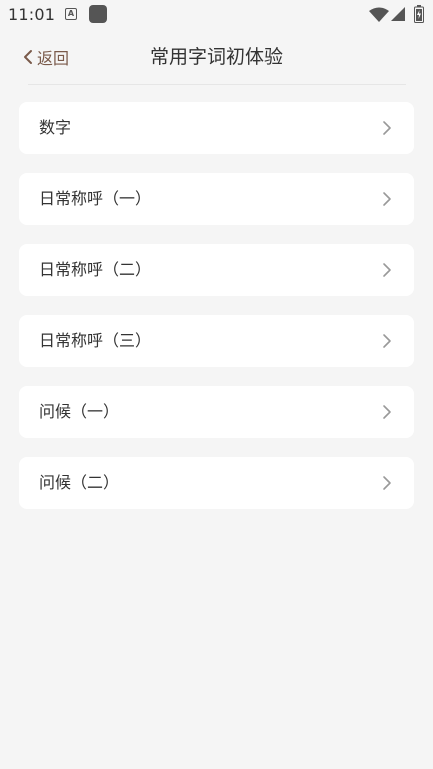  What do you see at coordinates (216, 57) in the screenshot?
I see `app-header: 常用字词初体验 返回` at bounding box center [216, 57].